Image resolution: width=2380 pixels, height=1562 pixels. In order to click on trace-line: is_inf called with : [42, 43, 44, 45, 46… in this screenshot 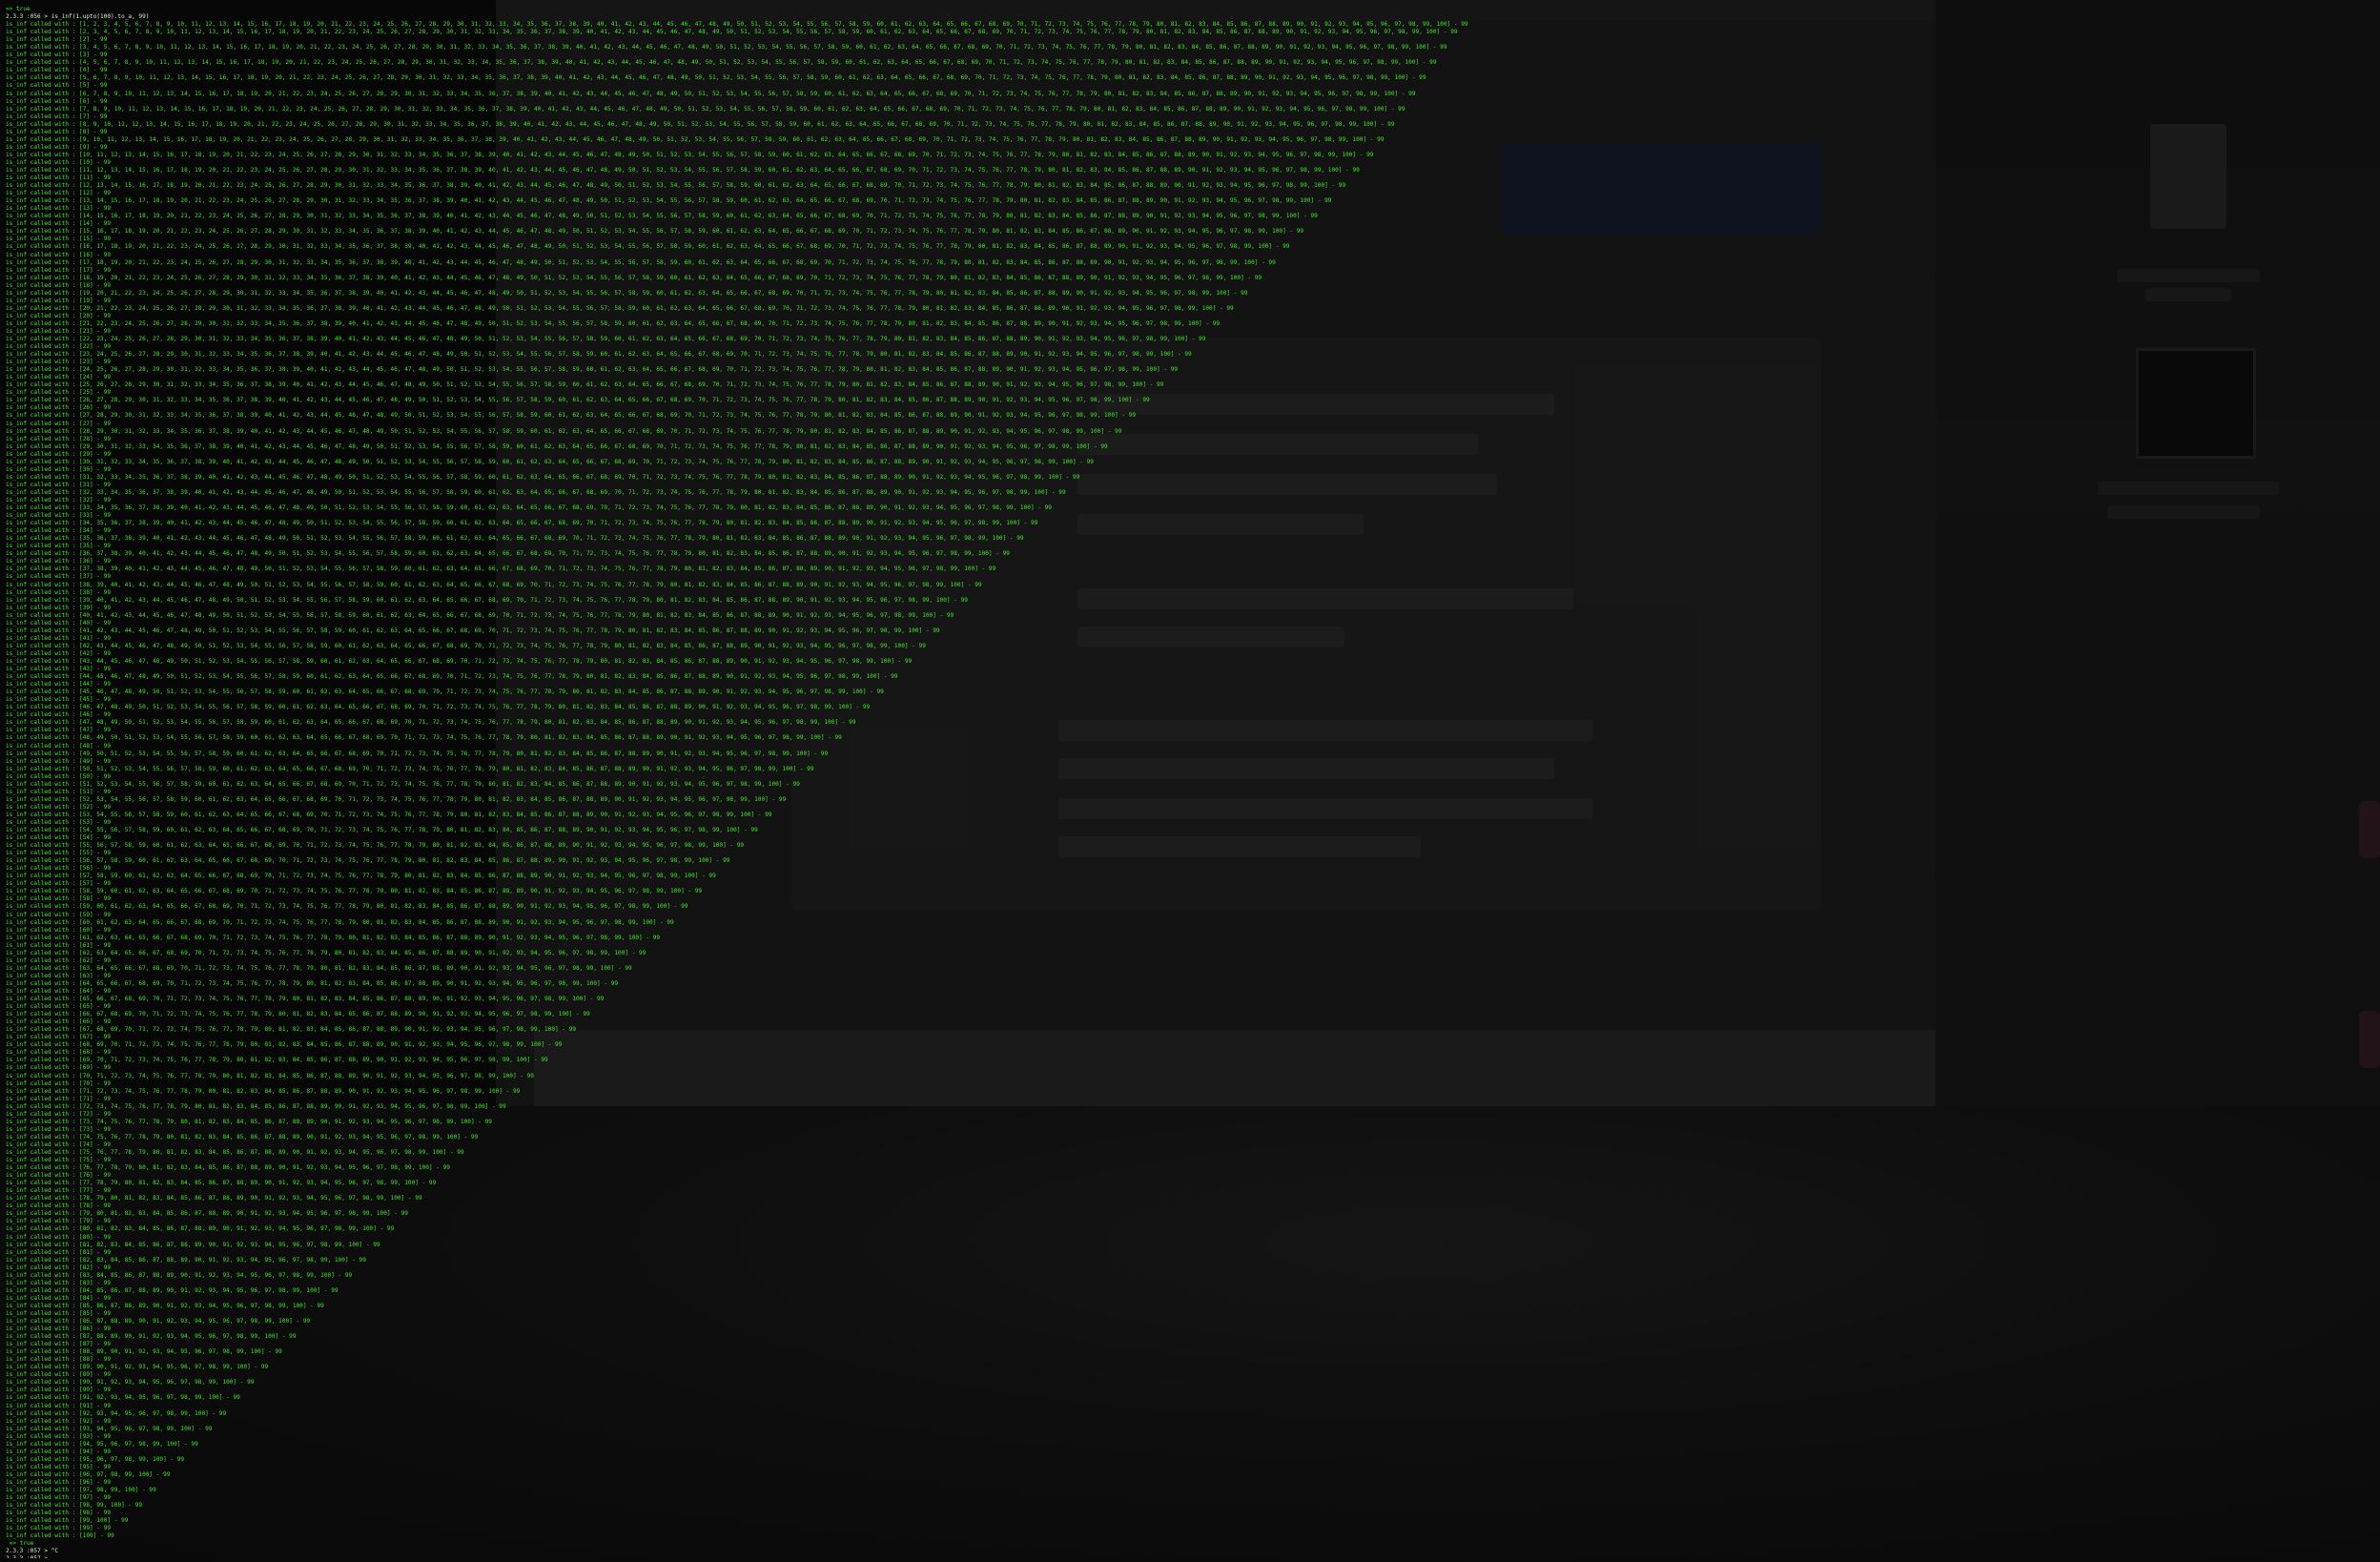, I will do `click(466, 645)`.